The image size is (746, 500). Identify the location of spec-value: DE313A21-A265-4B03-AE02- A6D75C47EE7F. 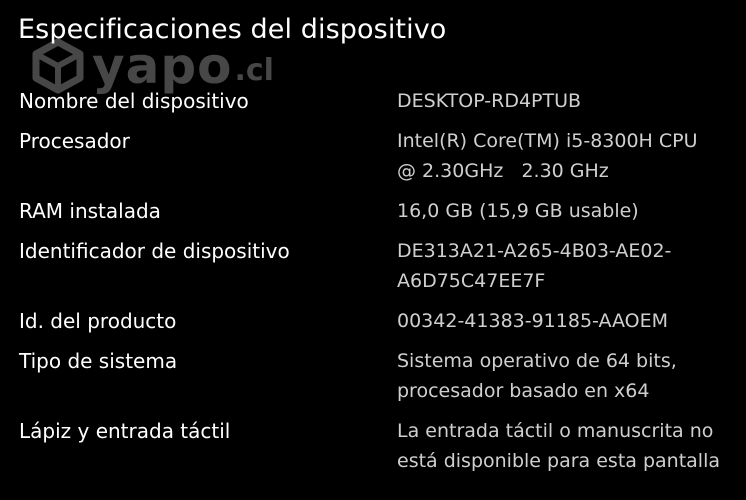
(569, 266).